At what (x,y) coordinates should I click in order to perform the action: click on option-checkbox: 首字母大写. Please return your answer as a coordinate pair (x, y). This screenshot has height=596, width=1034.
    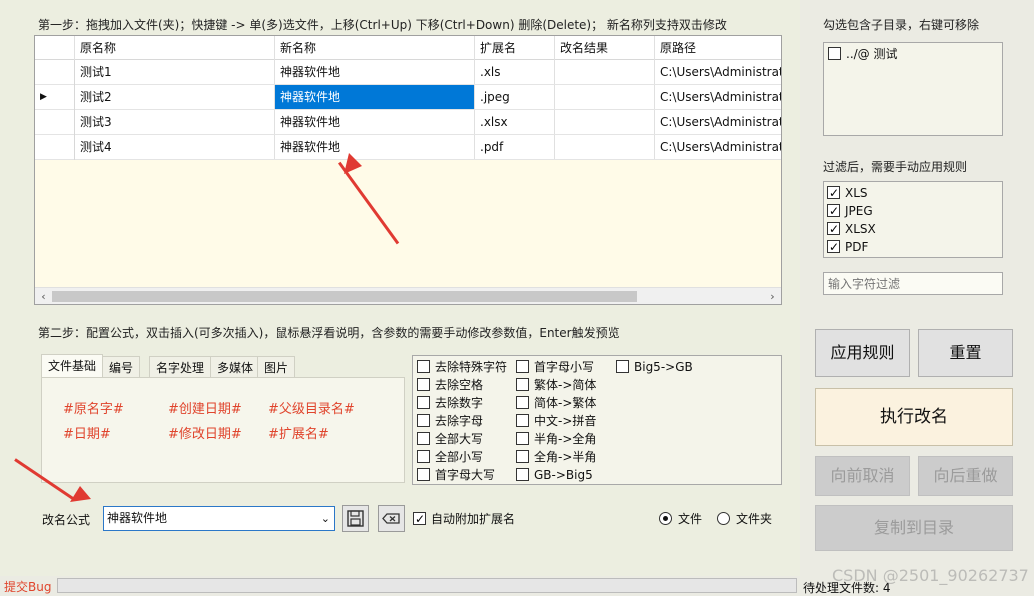
    Looking at the image, I should click on (456, 475).